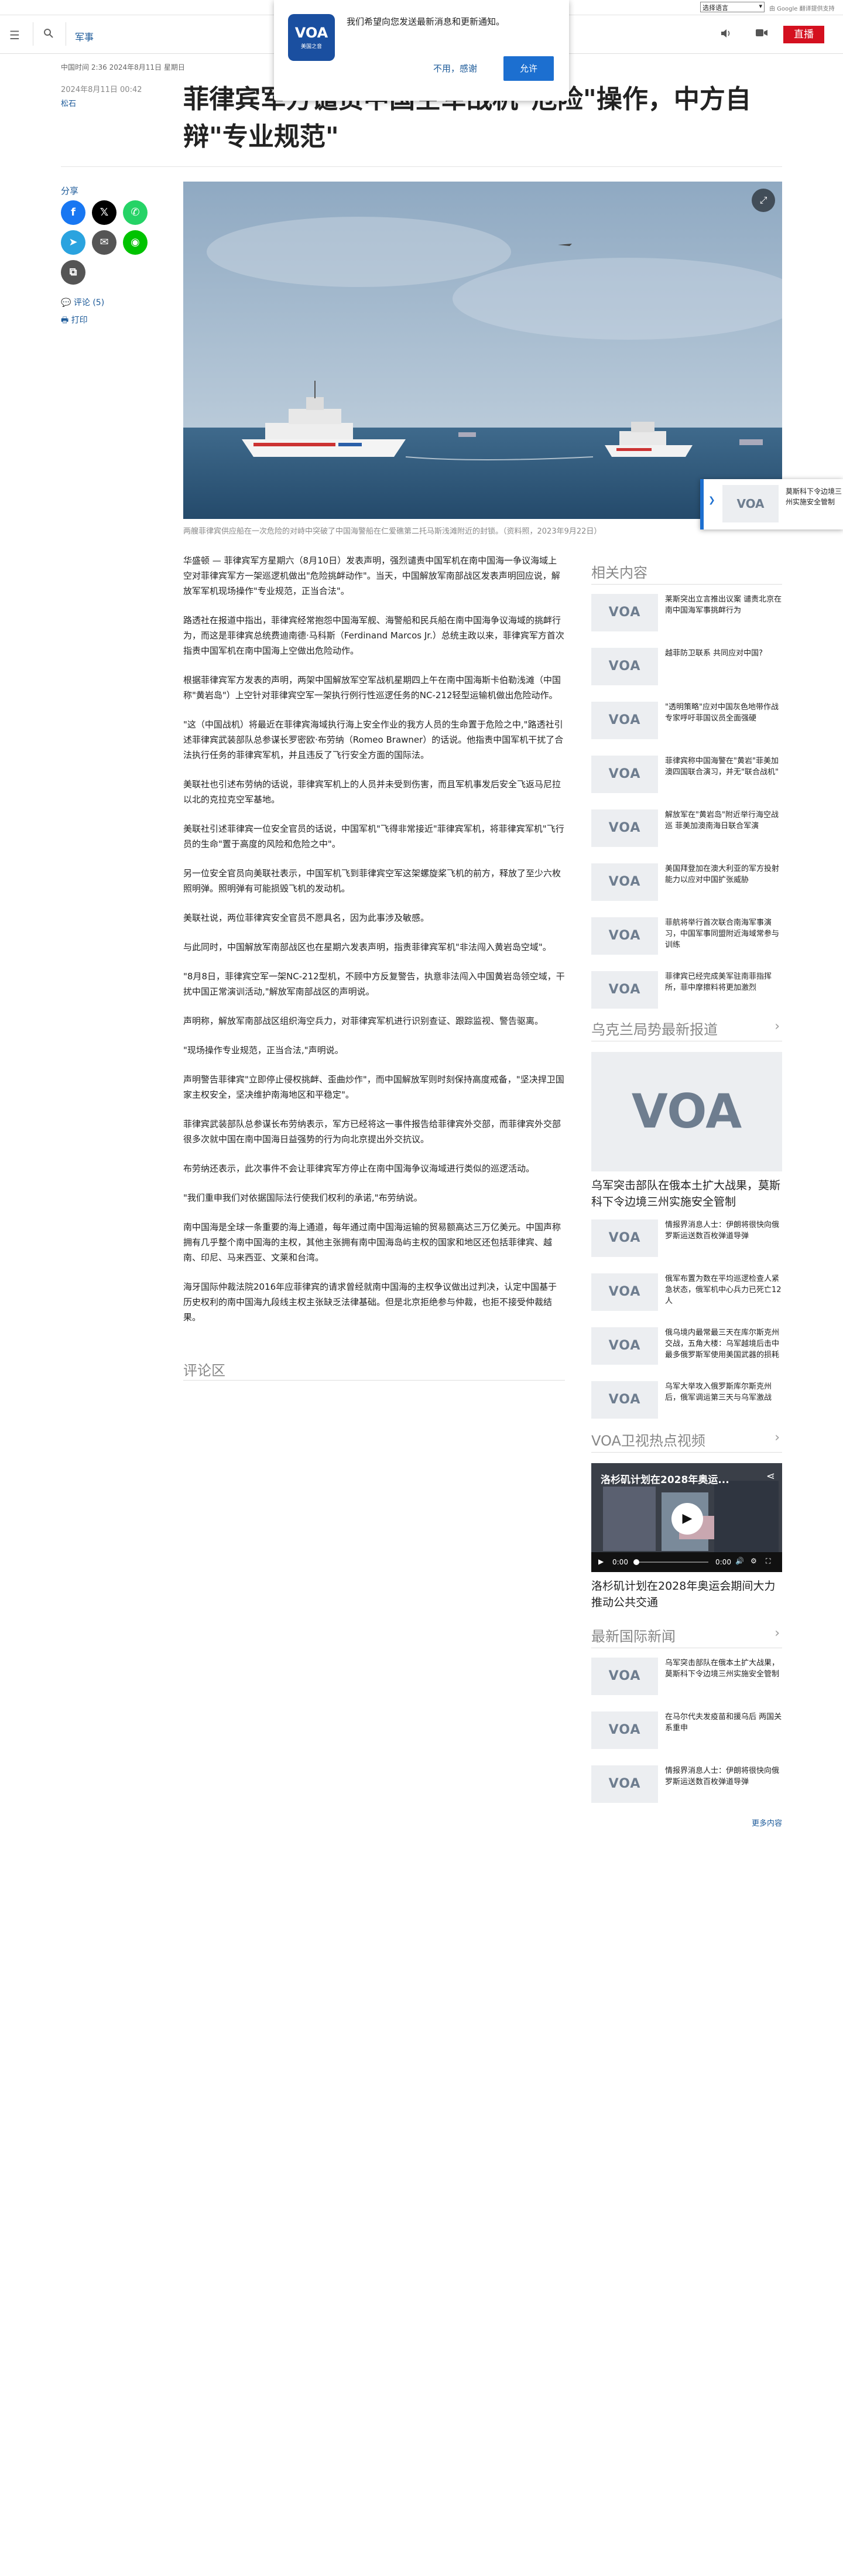 The width and height of the screenshot is (843, 2576). Describe the element at coordinates (724, 875) in the screenshot. I see `news-headline: 美国拜登加在澳大利亚的军方投射能力以应对中国扩张威胁` at that location.